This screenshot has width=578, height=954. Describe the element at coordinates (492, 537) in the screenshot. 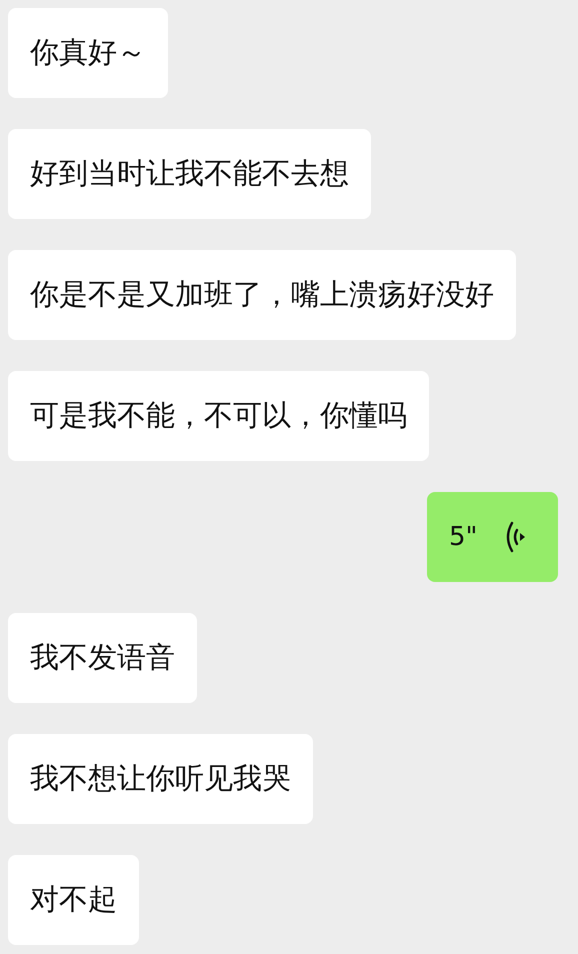

I see `voice-message: 5"` at that location.